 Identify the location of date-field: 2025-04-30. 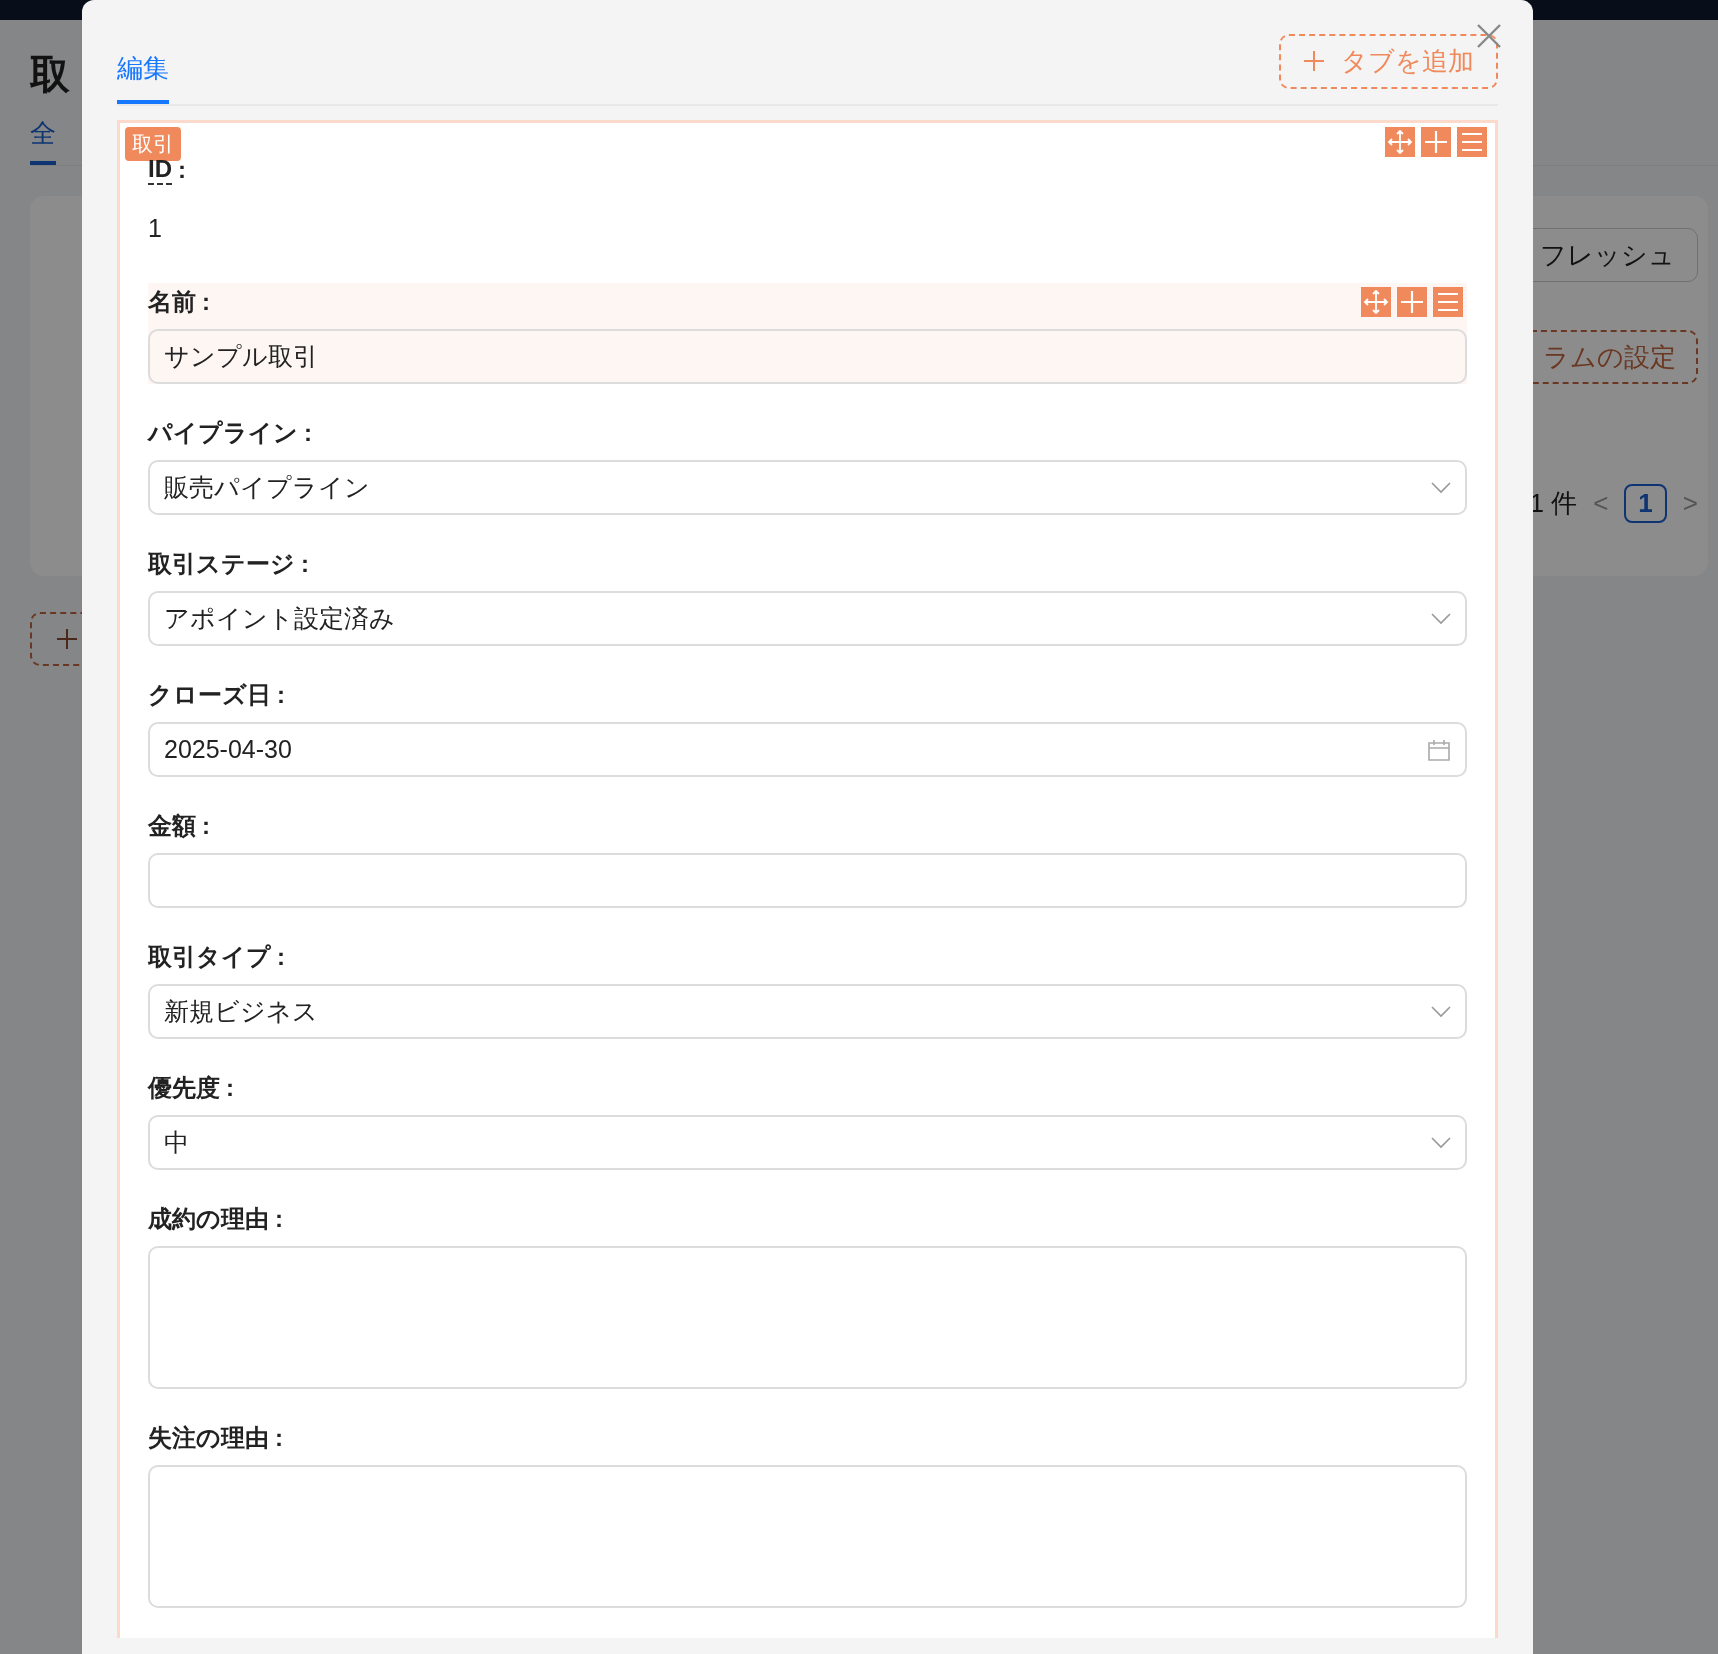
(807, 749).